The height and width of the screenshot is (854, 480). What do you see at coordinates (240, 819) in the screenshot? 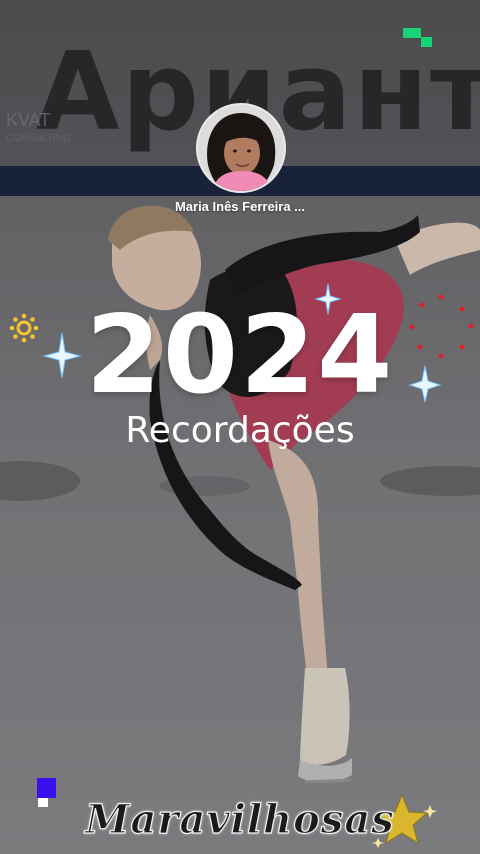
I see `maravilhosas-sticker: Maravilhosas` at bounding box center [240, 819].